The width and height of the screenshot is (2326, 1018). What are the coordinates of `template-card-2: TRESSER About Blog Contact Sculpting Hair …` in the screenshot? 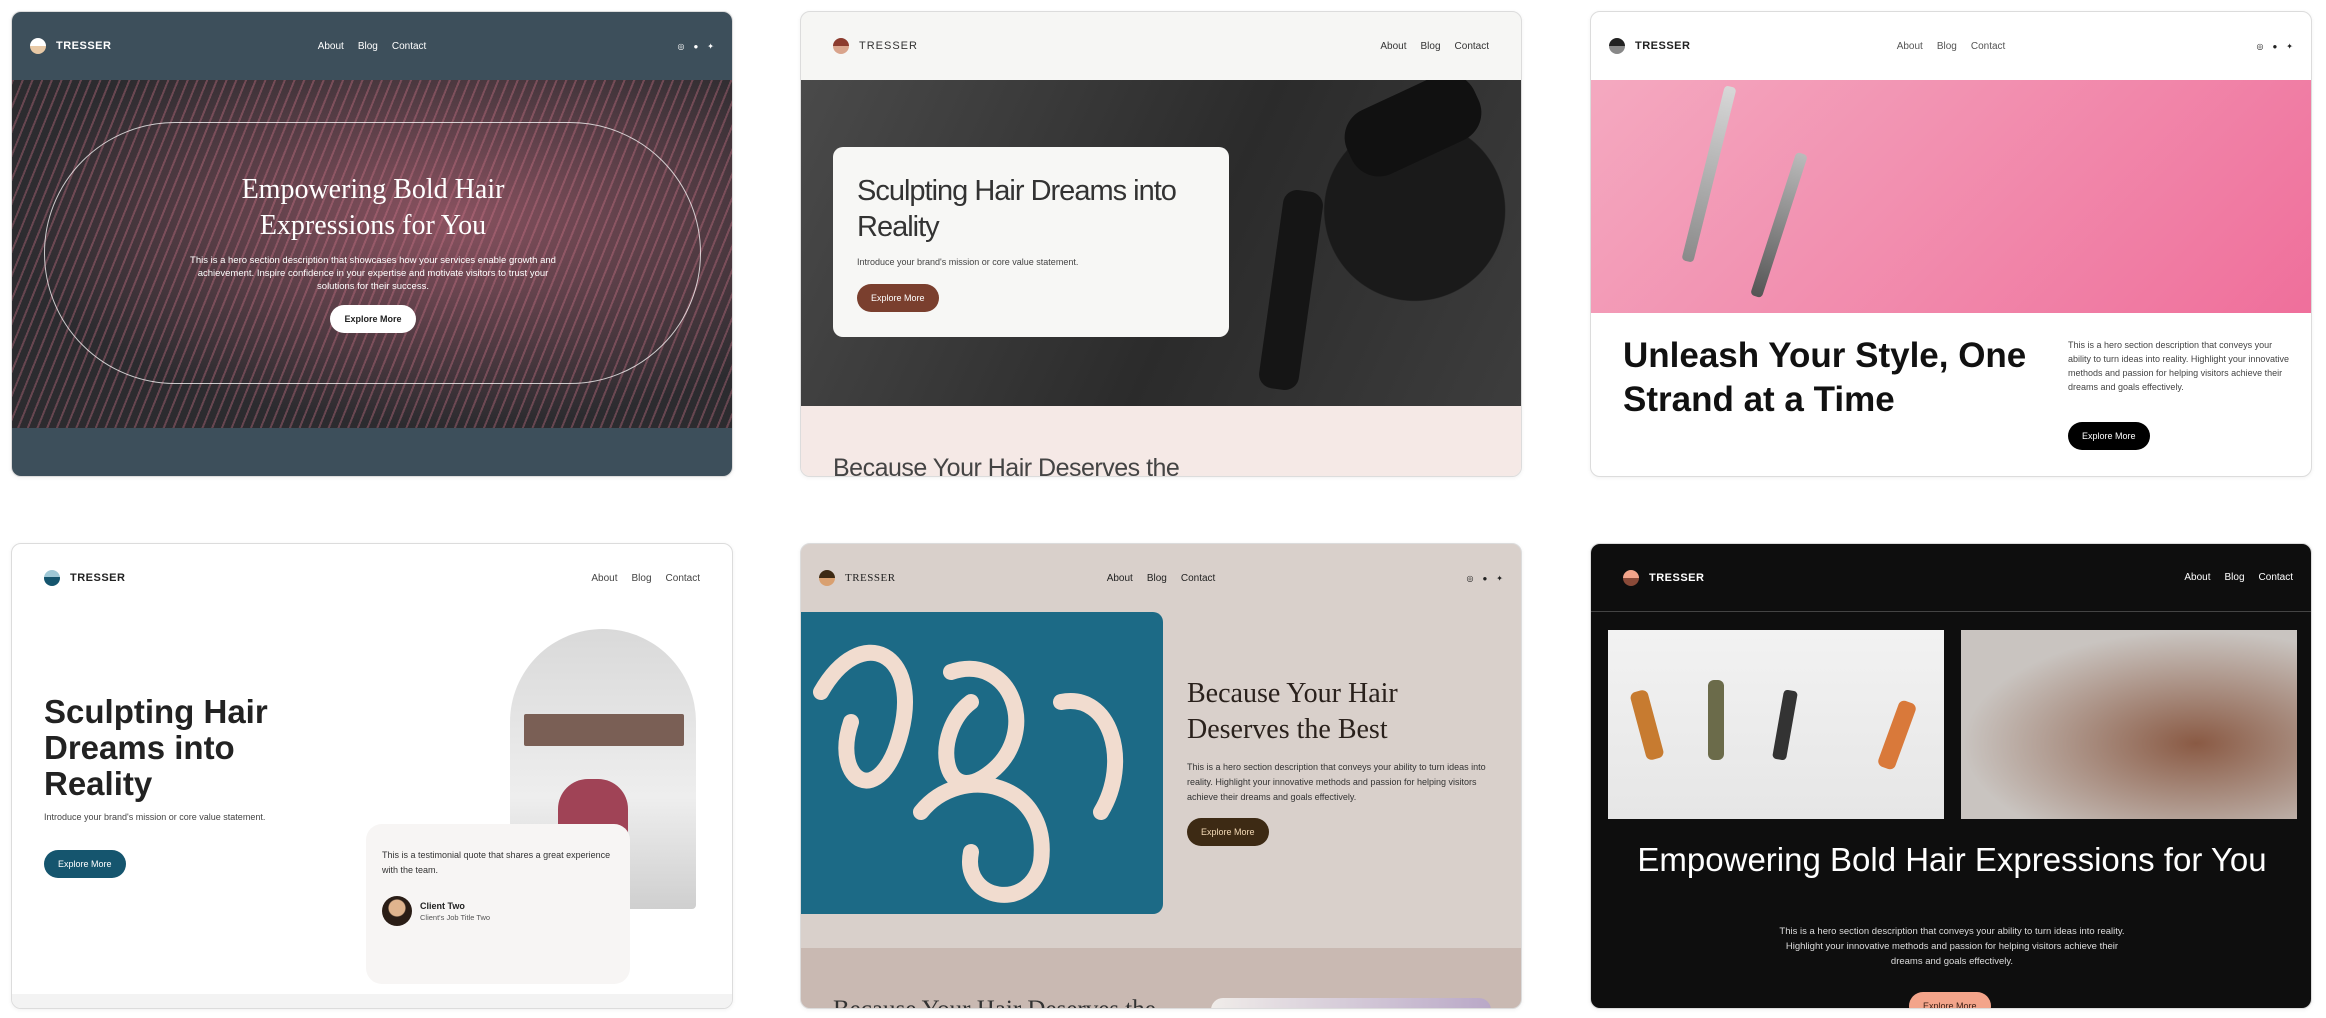 It's located at (1161, 244).